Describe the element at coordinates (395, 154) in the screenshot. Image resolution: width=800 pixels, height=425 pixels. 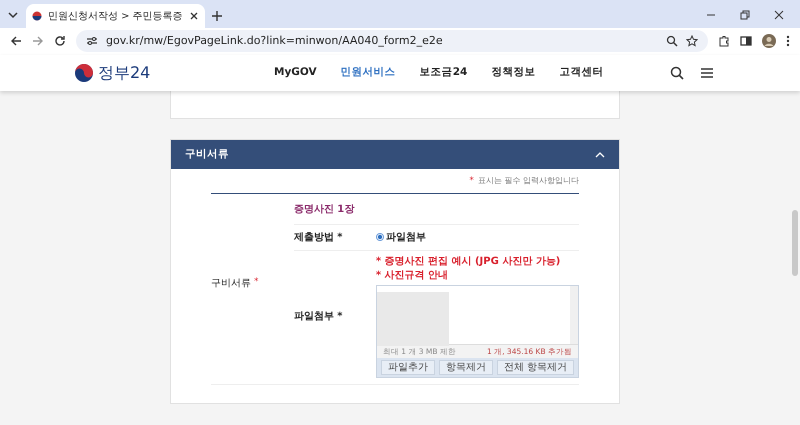
I see `section-header: 구비서류` at that location.